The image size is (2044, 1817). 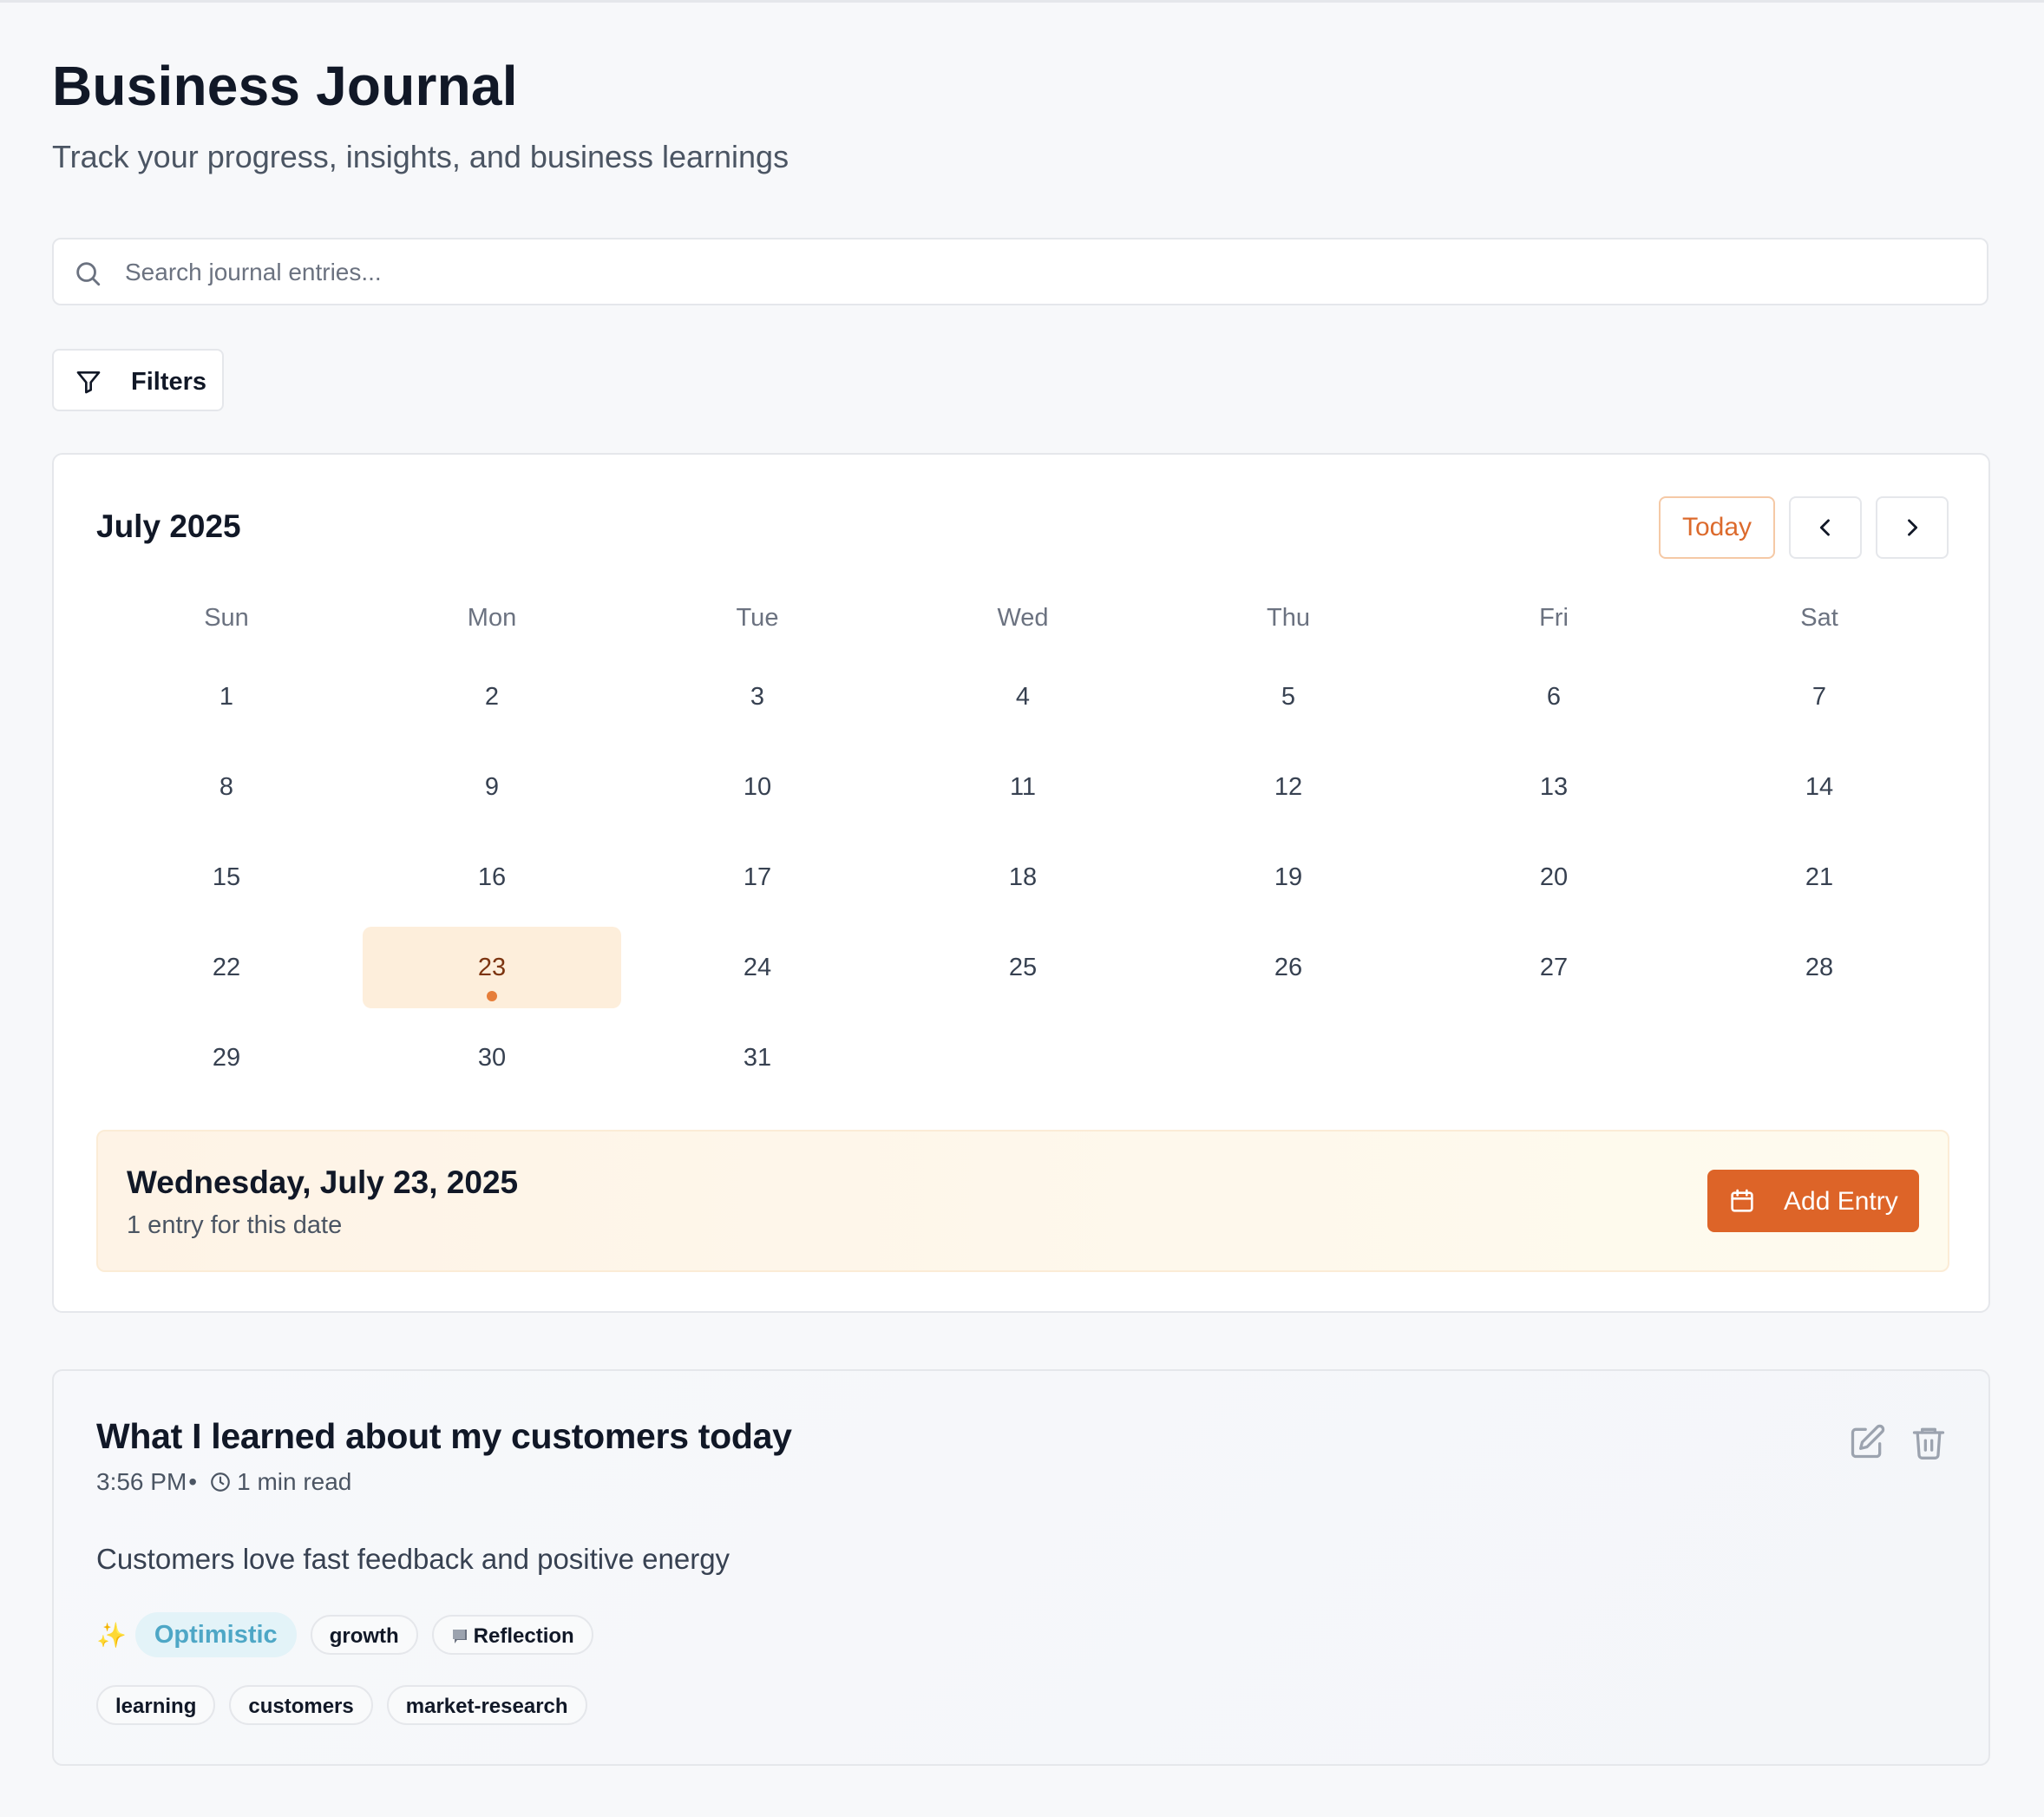 I want to click on chevron-left-icon, so click(x=1824, y=527).